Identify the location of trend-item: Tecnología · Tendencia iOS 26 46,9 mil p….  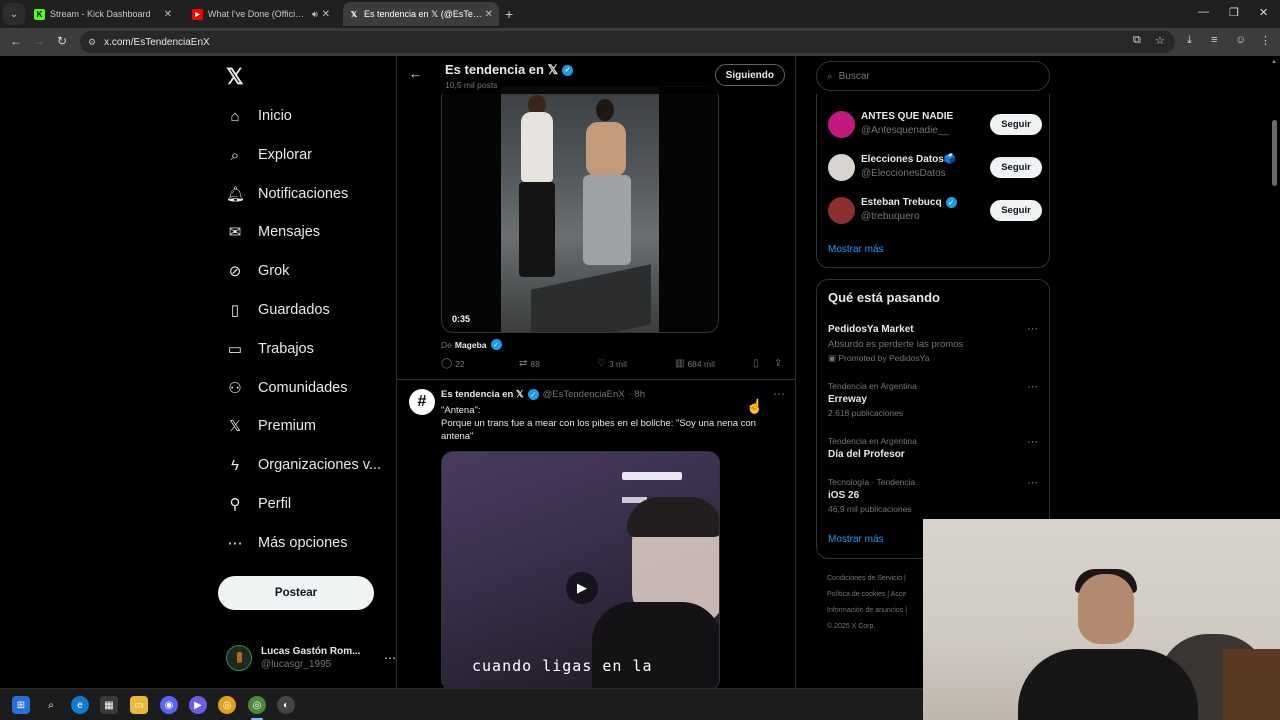
(935, 495).